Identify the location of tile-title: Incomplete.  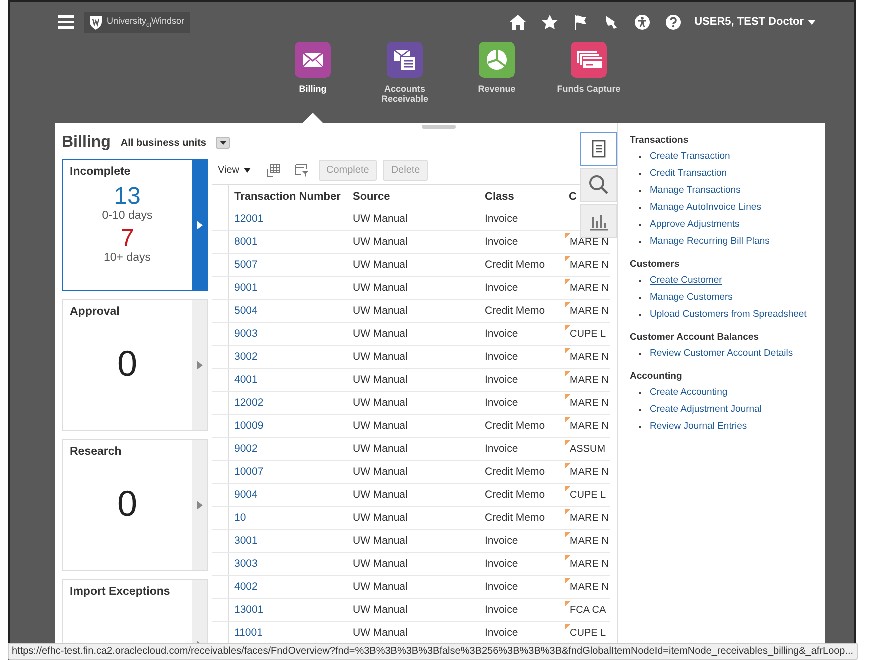
(101, 172).